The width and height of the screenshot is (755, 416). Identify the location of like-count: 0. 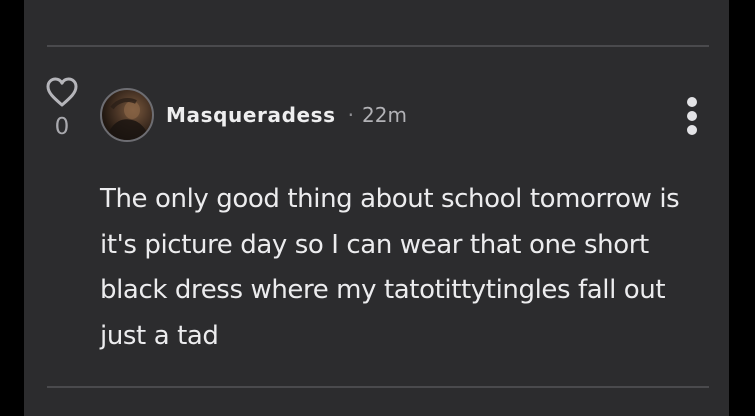
(62, 127).